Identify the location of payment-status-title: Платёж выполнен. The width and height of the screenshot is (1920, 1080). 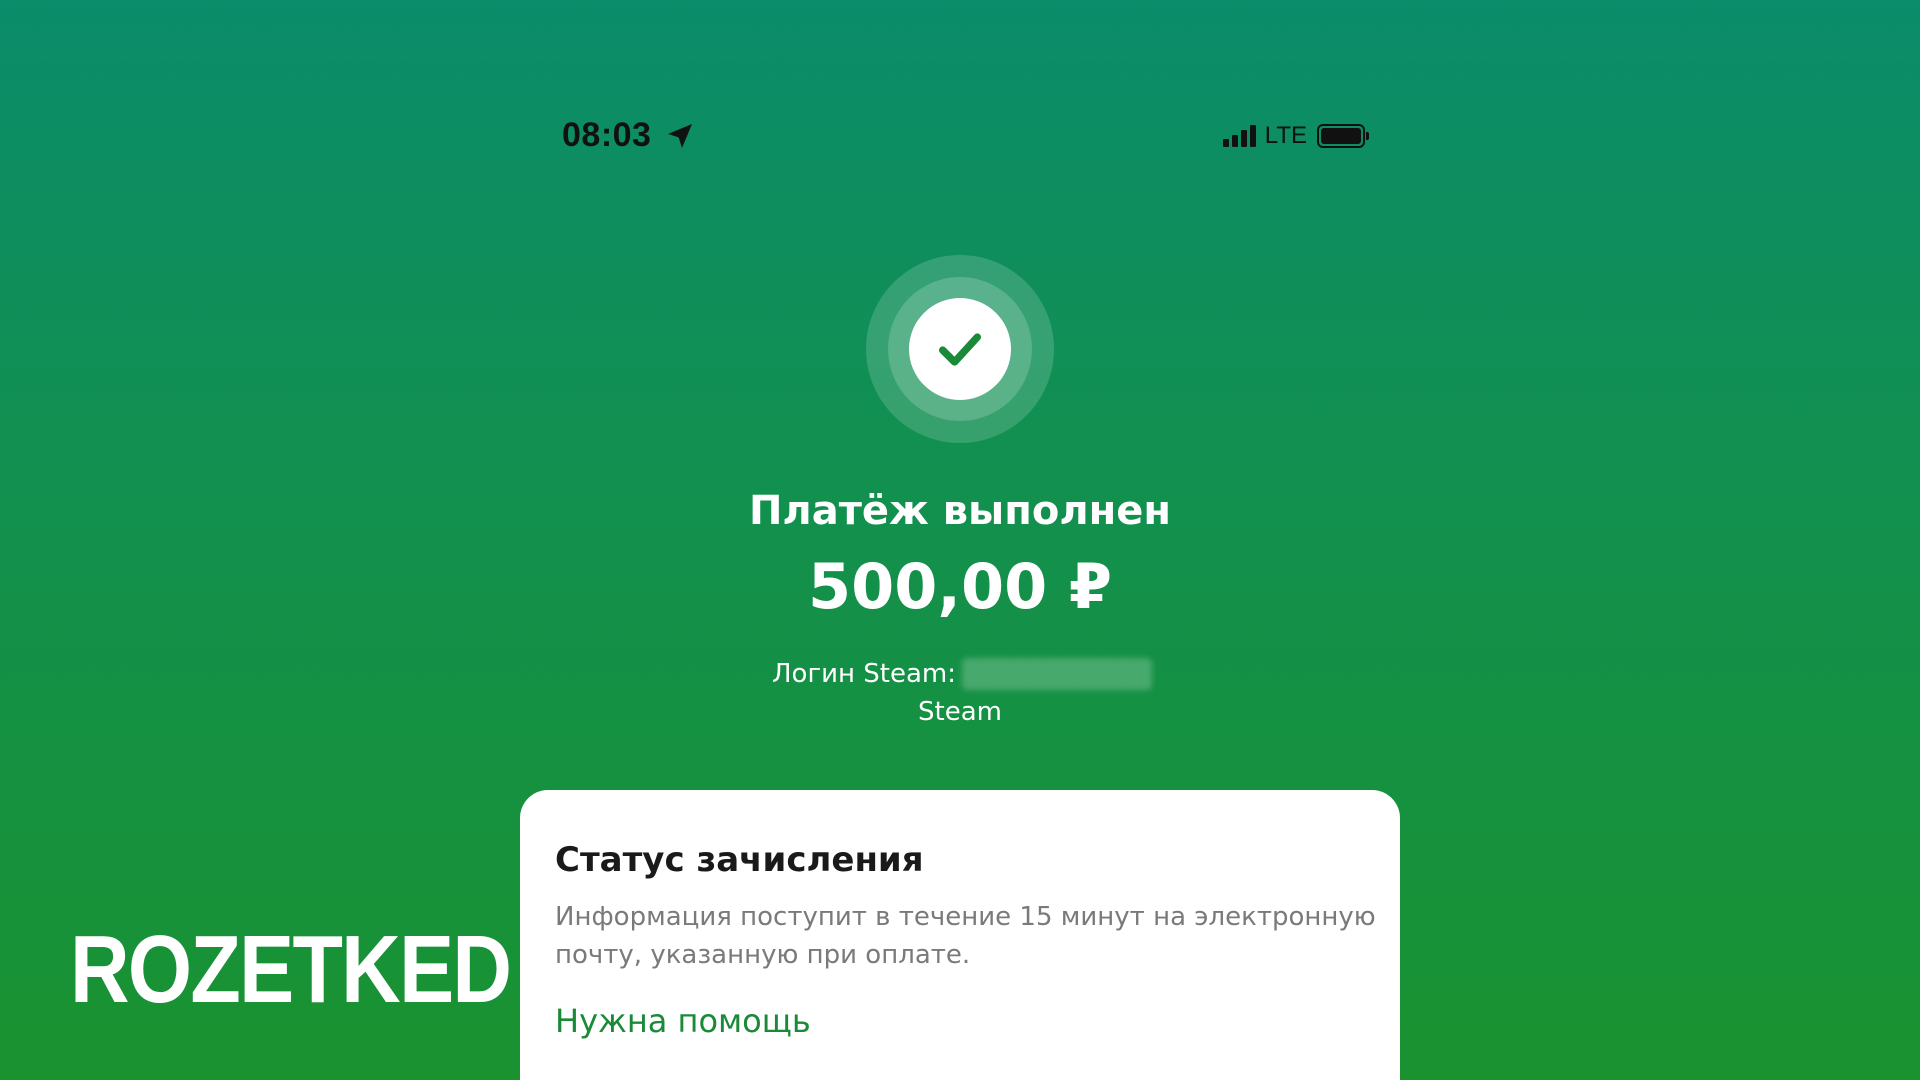
(960, 511).